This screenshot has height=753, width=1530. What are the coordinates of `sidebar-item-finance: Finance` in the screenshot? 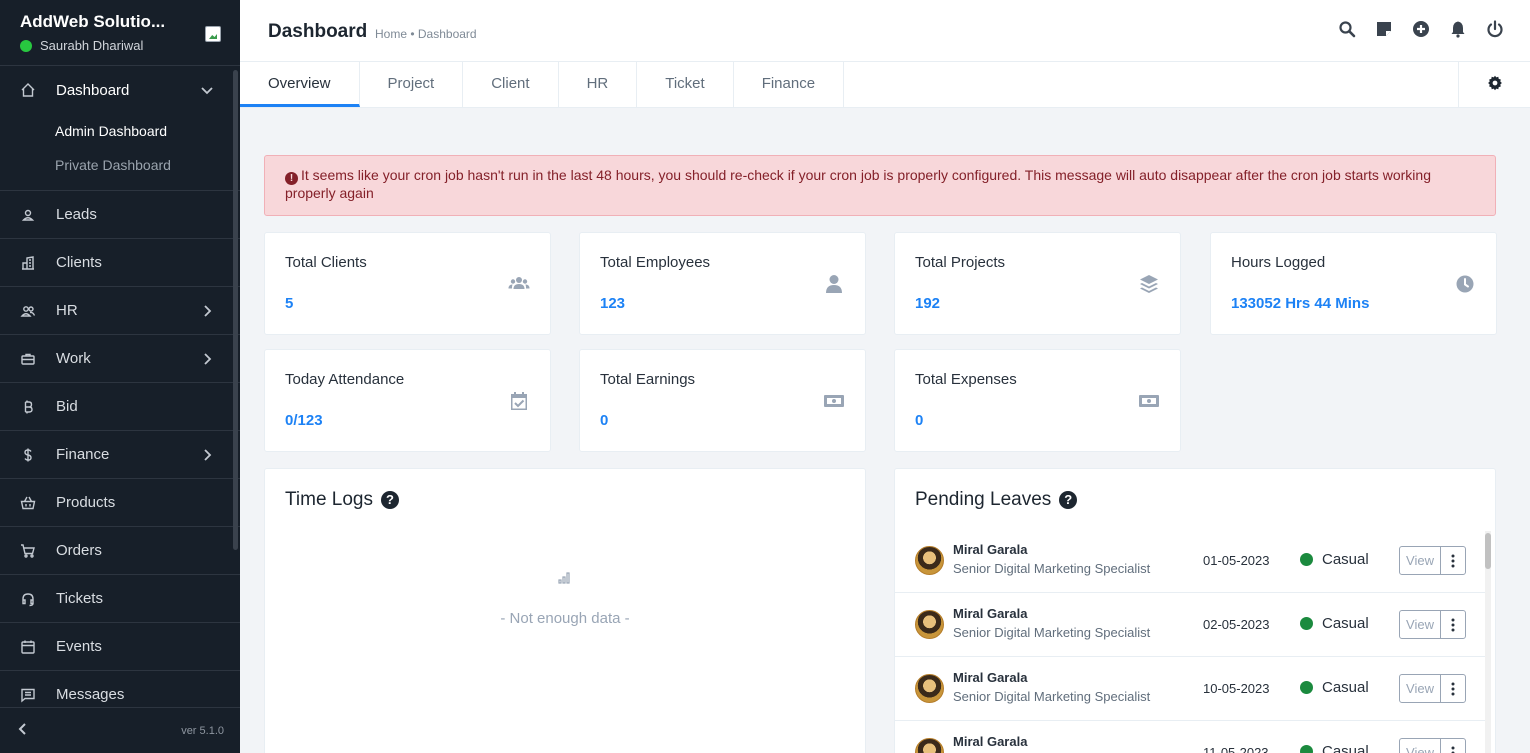 It's located at (120, 455).